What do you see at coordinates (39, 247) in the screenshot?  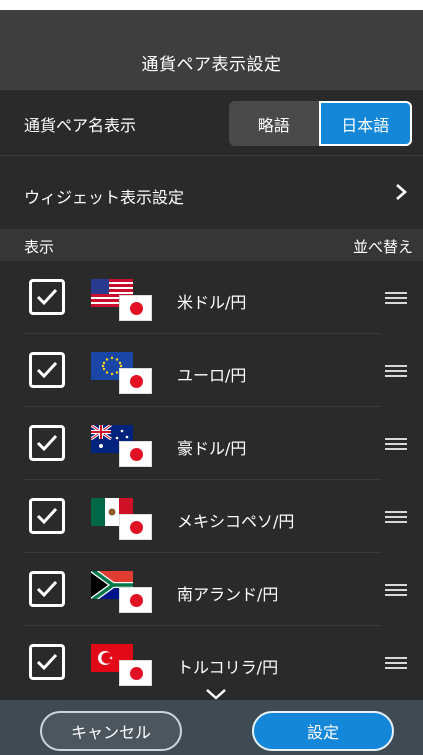 I see `display-column-label: 表示` at bounding box center [39, 247].